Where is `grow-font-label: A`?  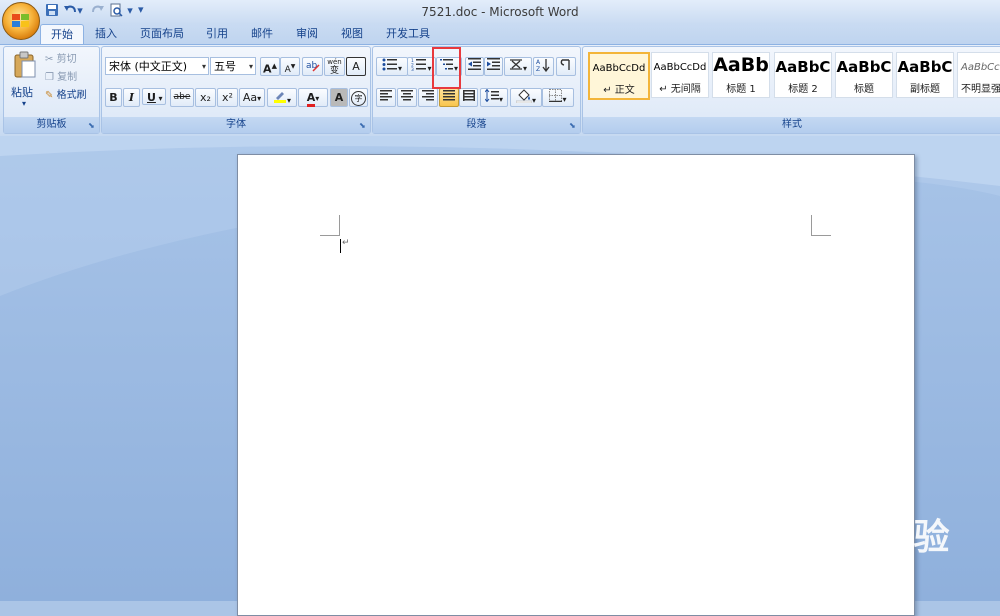
grow-font-label: A is located at coordinates (267, 69).